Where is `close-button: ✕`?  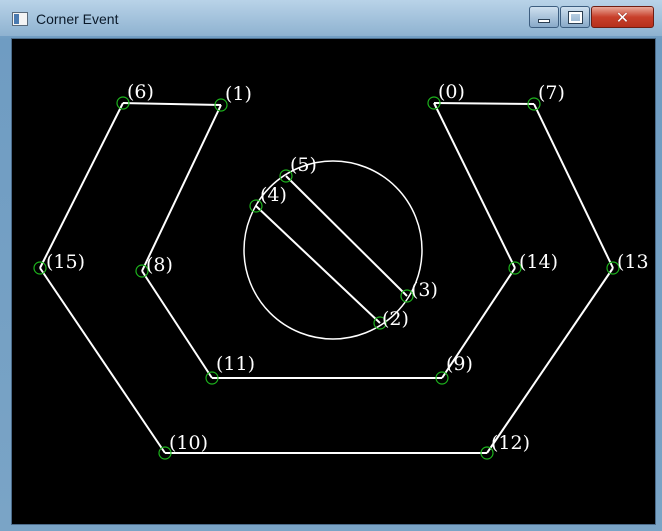 close-button: ✕ is located at coordinates (622, 17).